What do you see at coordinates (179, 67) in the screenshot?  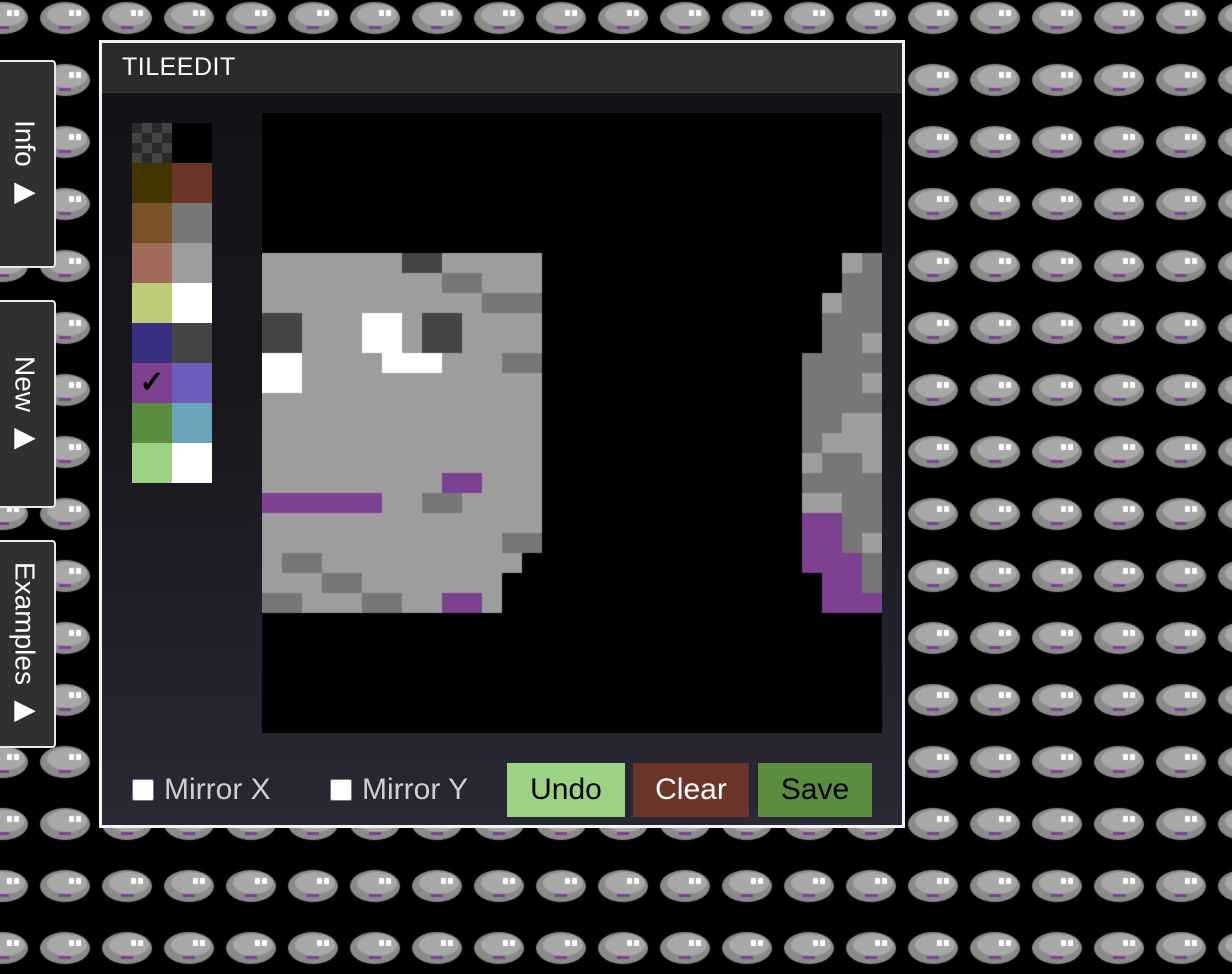 I see `window-title: TILEEDIT` at bounding box center [179, 67].